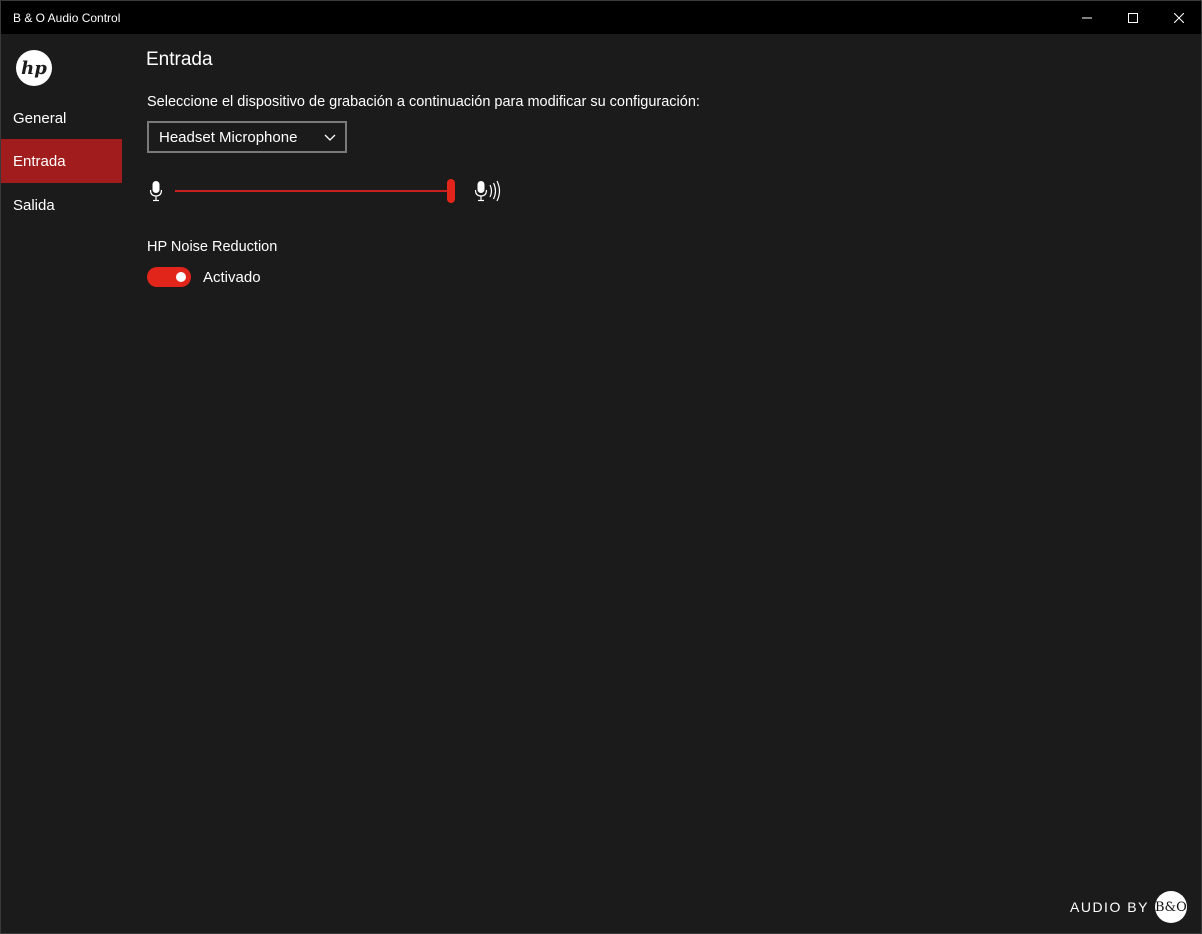 The image size is (1202, 934). I want to click on minimize-button, so click(1087, 17).